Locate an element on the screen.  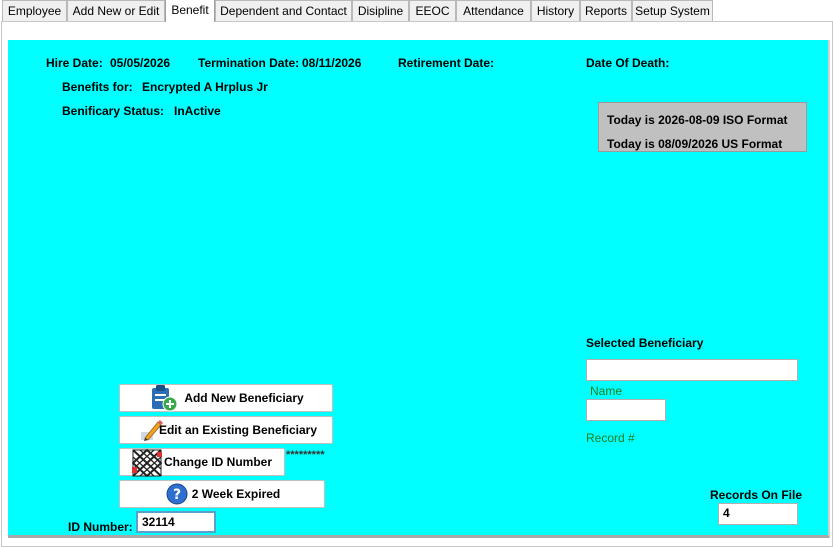
today-us-text: Today is 08/09/2026 US Format is located at coordinates (695, 144).